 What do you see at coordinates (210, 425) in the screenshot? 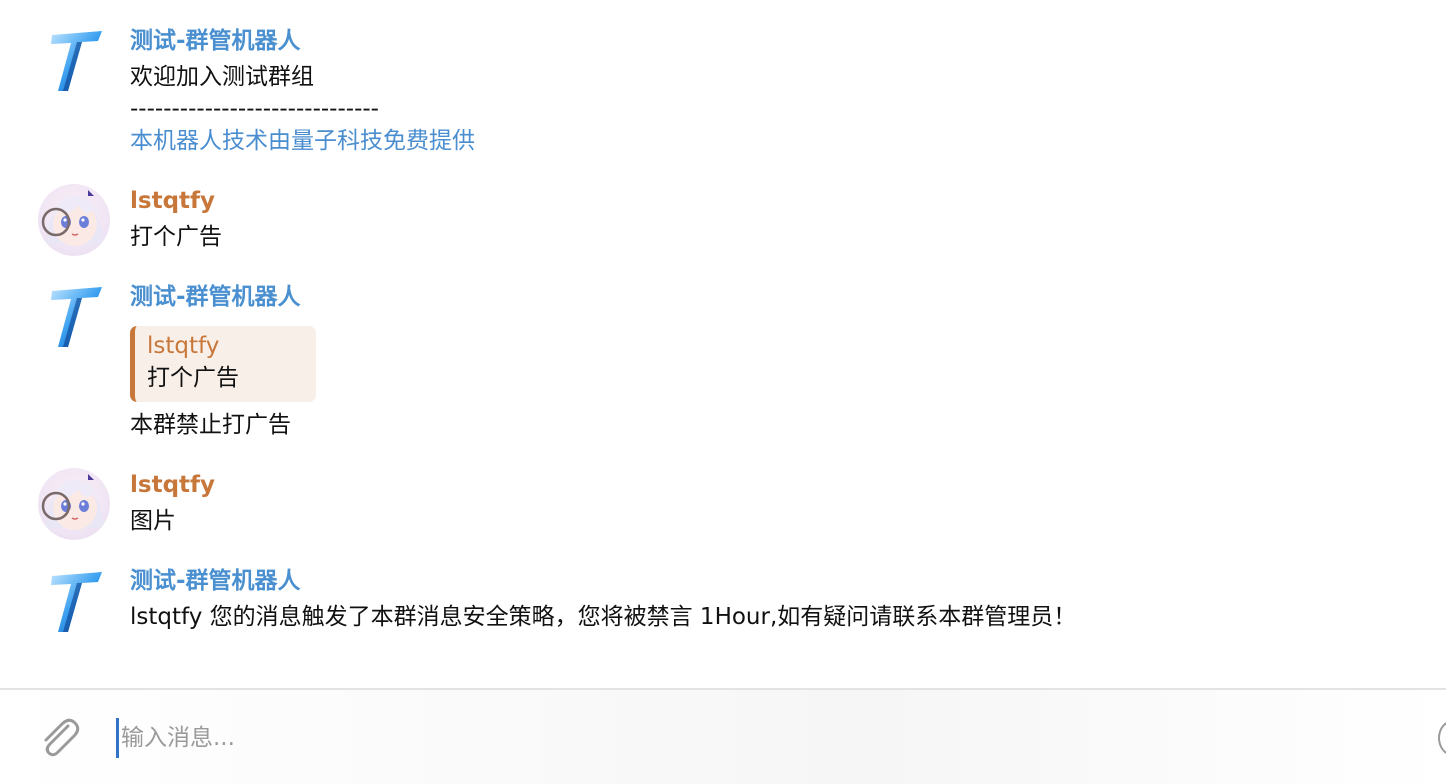
I see `message-text: 本群禁止打广告` at bounding box center [210, 425].